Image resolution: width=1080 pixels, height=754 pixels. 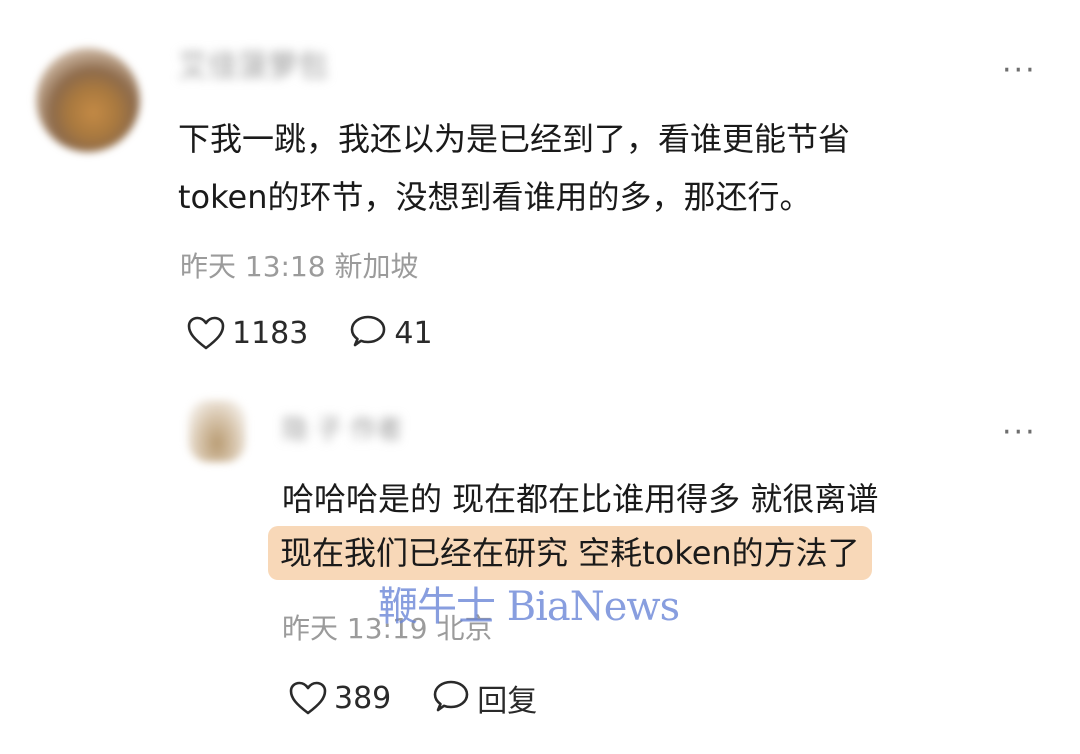 I want to click on comment-text-line-2: token的环节，没想到看谁用的多，那还行。, so click(x=495, y=197).